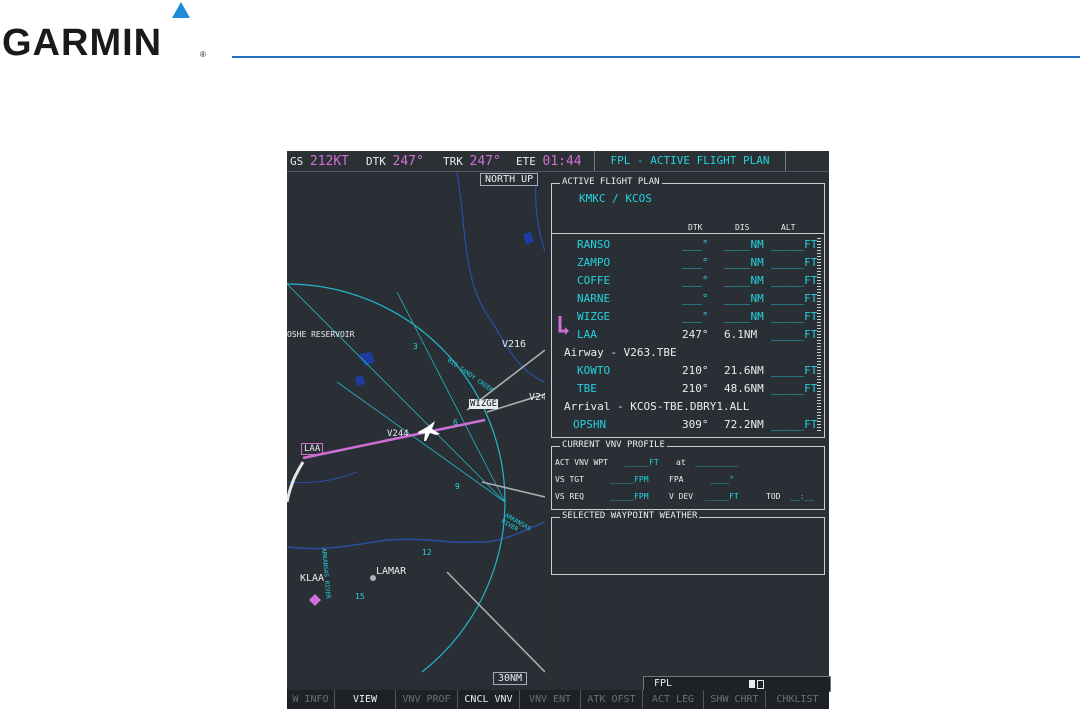 This screenshot has width=1080, height=709. What do you see at coordinates (593, 244) in the screenshot?
I see `fpl-row-wpt: RANSO` at bounding box center [593, 244].